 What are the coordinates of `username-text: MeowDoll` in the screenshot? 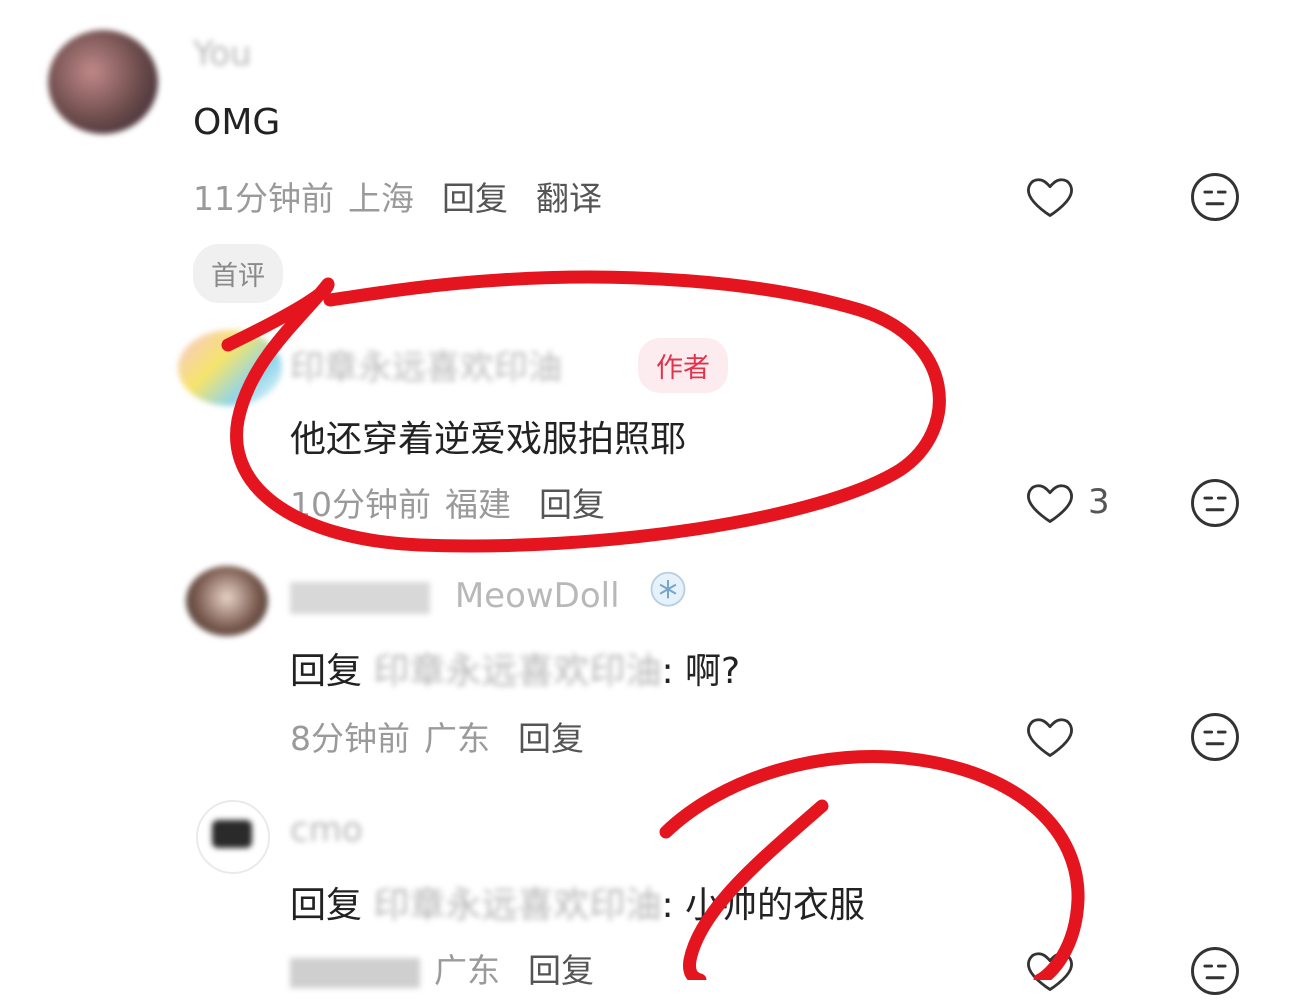 It's located at (537, 596).